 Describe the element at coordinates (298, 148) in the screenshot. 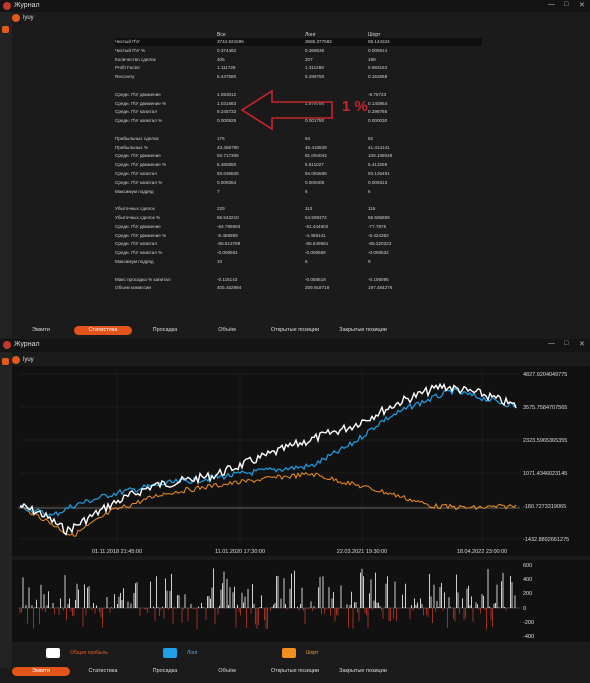

I see `stats-row: Прибыльных % 43.456790 45.410628 41.414141` at that location.